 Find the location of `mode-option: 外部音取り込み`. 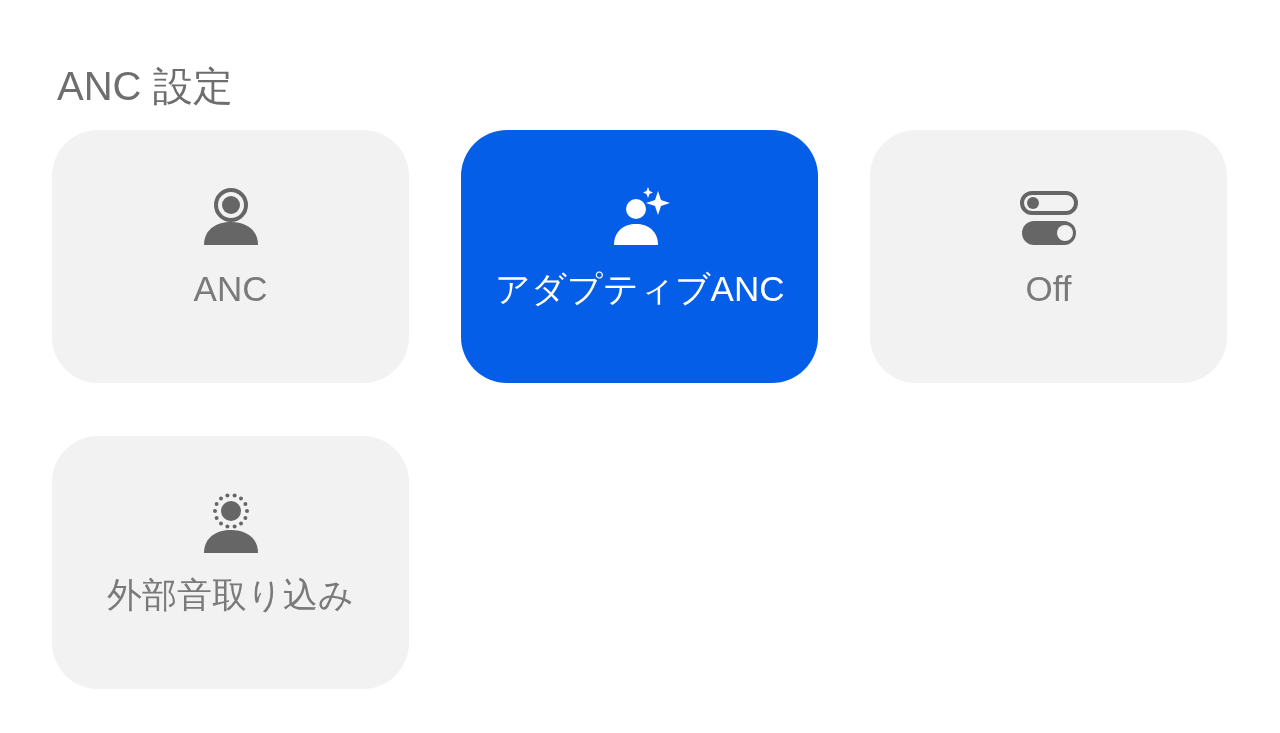

mode-option: 外部音取り込み is located at coordinates (230, 562).